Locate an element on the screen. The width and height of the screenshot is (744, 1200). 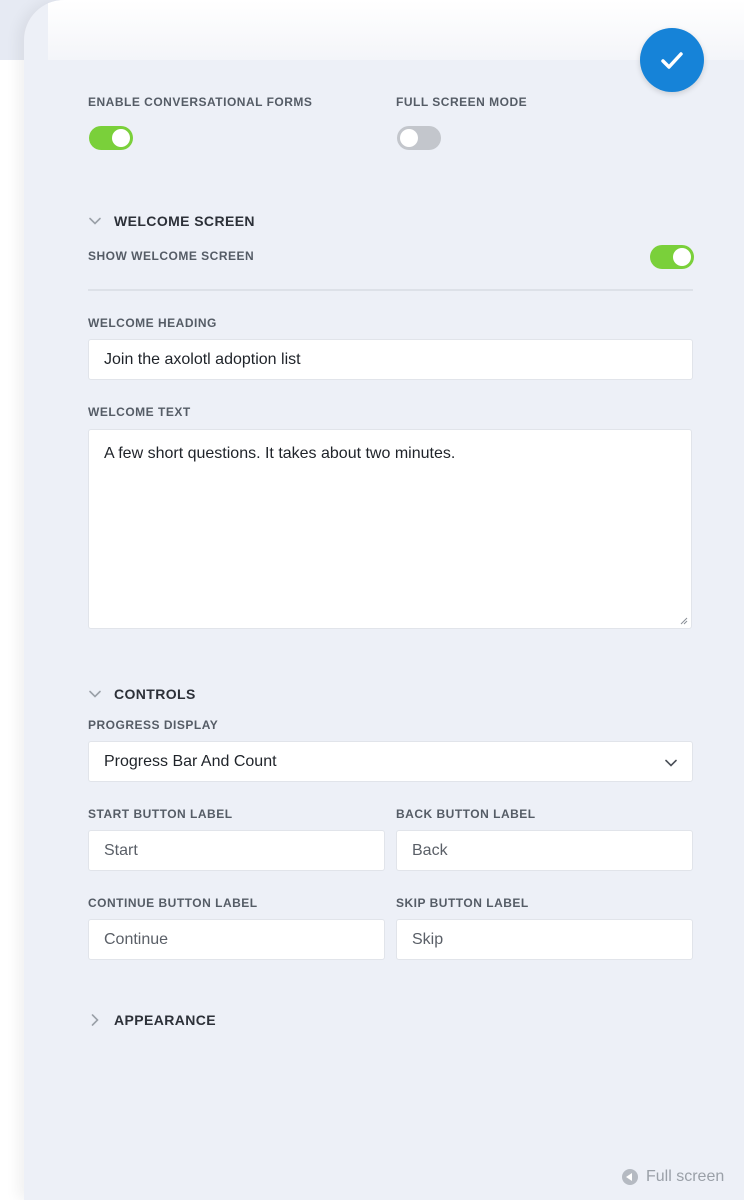
divider is located at coordinates (390, 290).